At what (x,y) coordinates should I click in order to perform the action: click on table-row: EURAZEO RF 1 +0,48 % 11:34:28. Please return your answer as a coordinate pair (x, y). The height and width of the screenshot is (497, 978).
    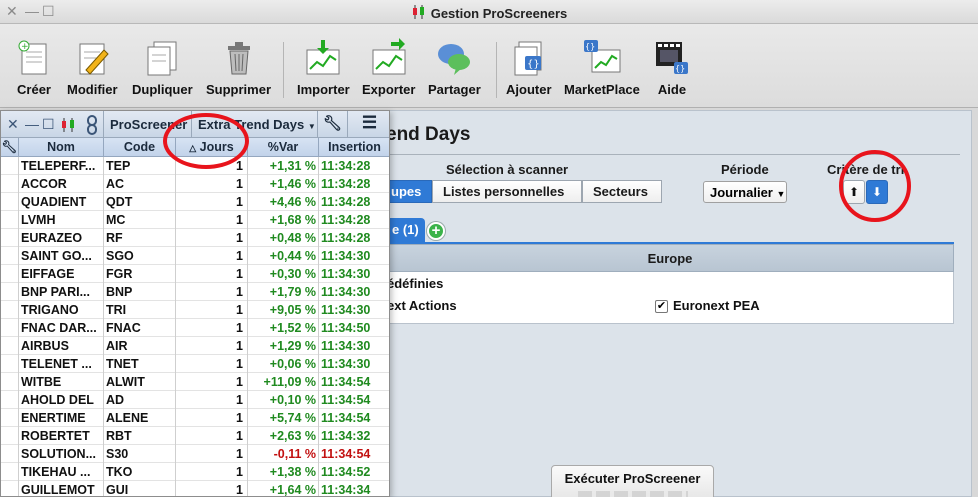
    Looking at the image, I should click on (195, 238).